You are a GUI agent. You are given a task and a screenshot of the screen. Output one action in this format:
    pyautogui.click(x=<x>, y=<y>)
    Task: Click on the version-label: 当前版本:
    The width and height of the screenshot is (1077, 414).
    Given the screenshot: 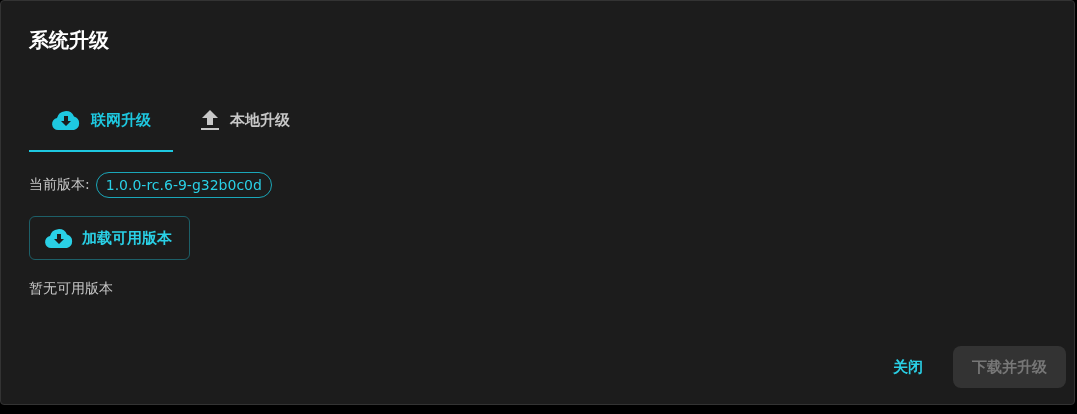 What is the action you would take?
    pyautogui.click(x=59, y=185)
    